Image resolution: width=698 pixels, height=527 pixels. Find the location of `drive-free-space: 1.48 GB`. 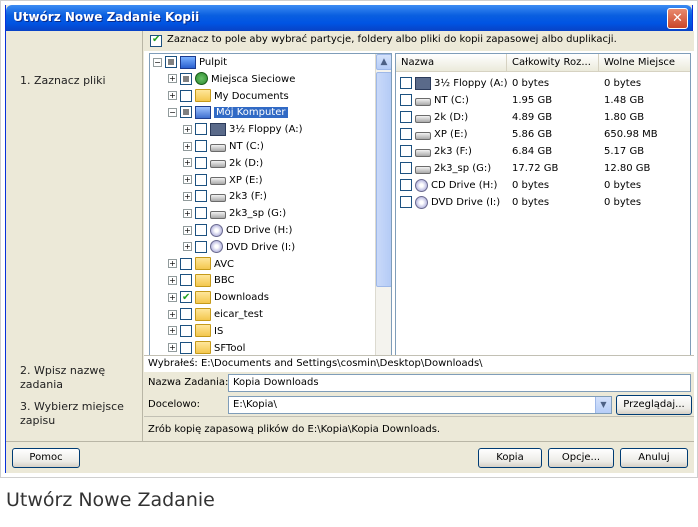

drive-free-space: 1.48 GB is located at coordinates (624, 100).